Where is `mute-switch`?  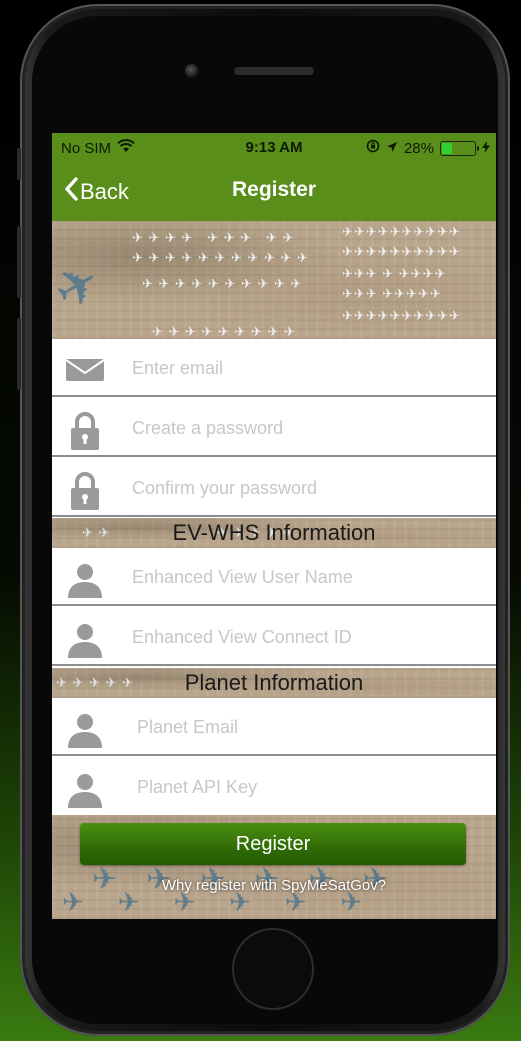 mute-switch is located at coordinates (19, 164).